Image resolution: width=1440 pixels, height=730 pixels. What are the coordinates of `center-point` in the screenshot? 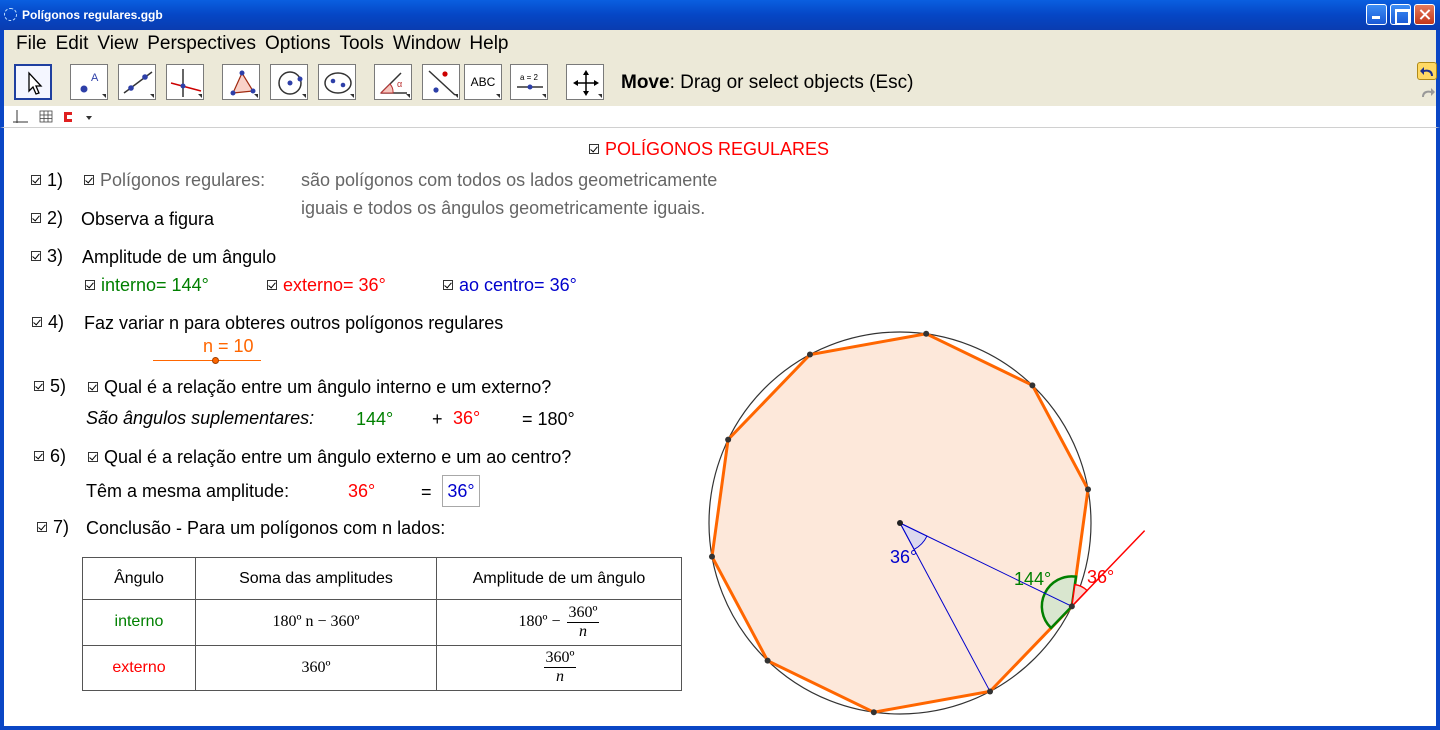 It's located at (900, 523).